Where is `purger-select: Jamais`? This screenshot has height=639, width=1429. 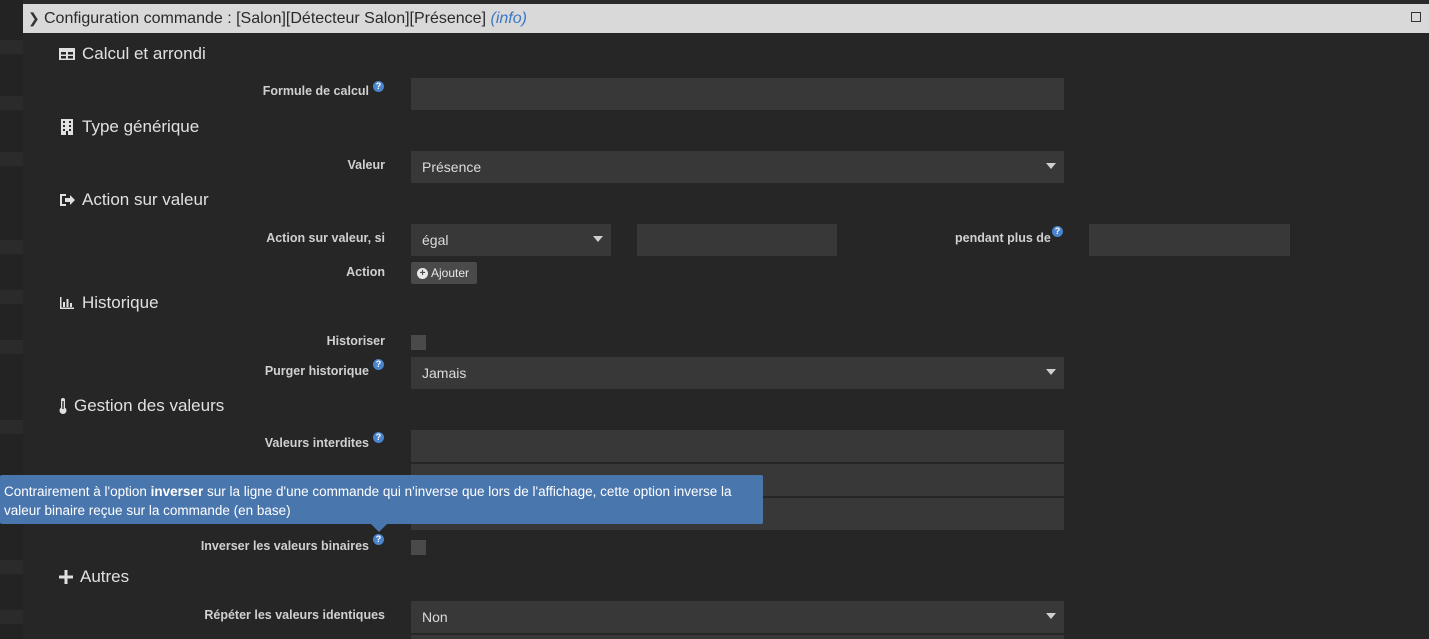 purger-select: Jamais is located at coordinates (737, 373).